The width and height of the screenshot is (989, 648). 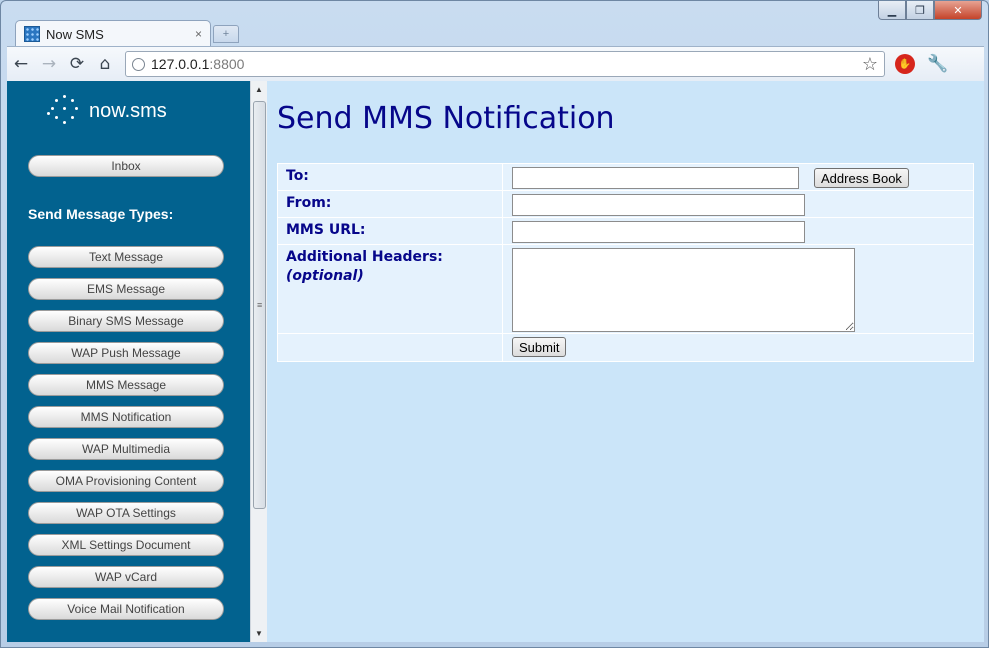 I want to click on nav-ems-message: EMS Message, so click(x=126, y=289).